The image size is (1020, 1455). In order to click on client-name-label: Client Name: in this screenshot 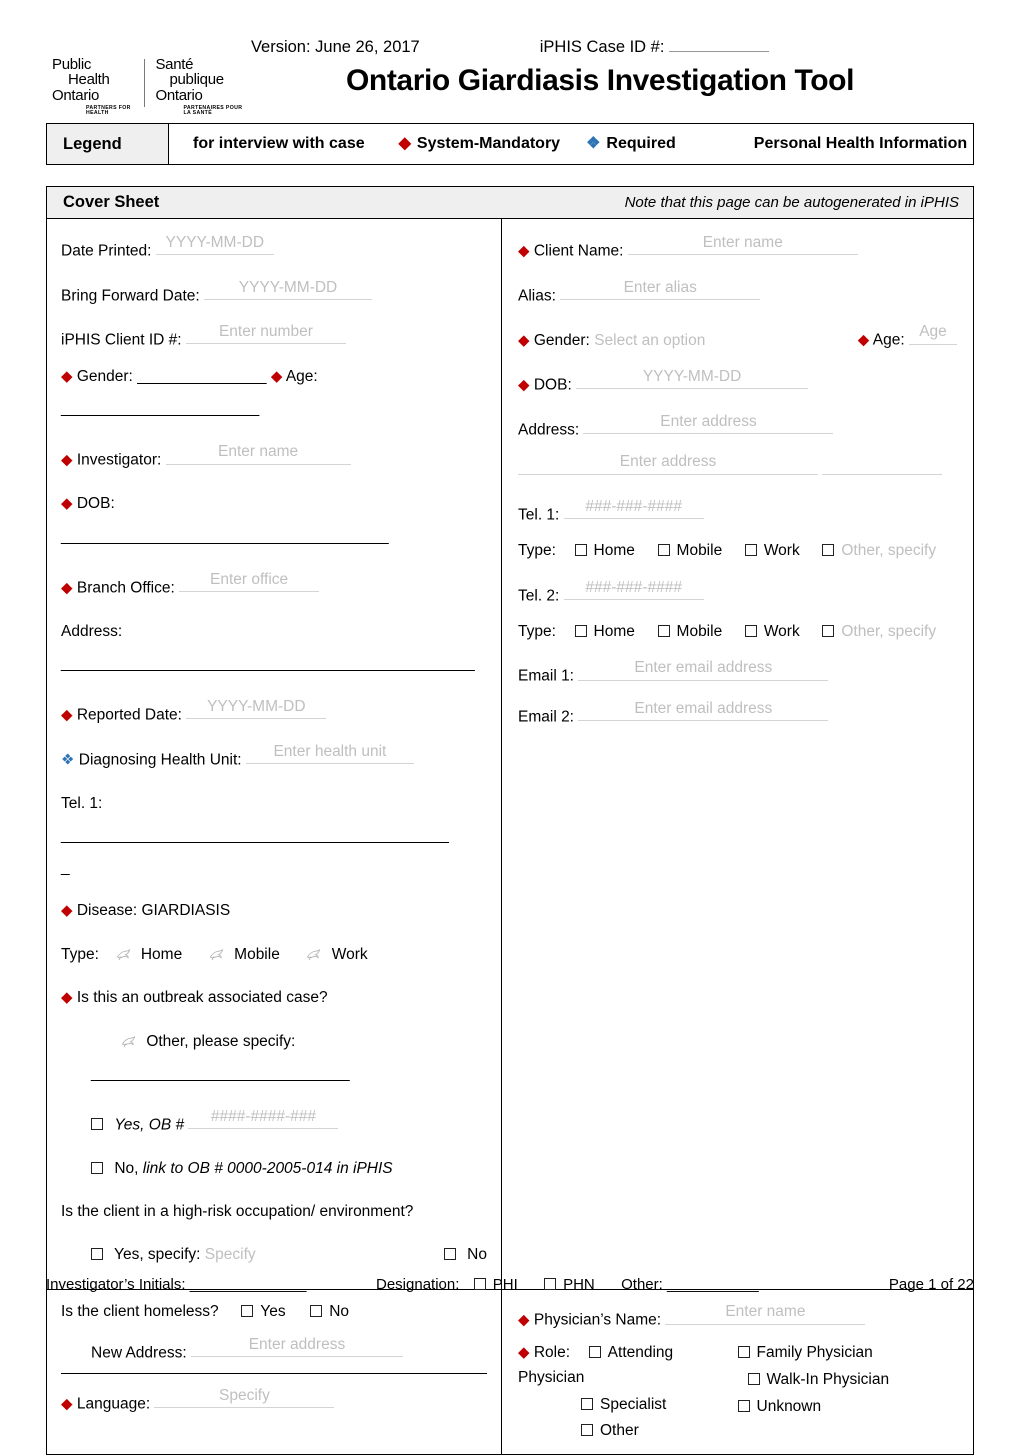, I will do `click(578, 251)`.